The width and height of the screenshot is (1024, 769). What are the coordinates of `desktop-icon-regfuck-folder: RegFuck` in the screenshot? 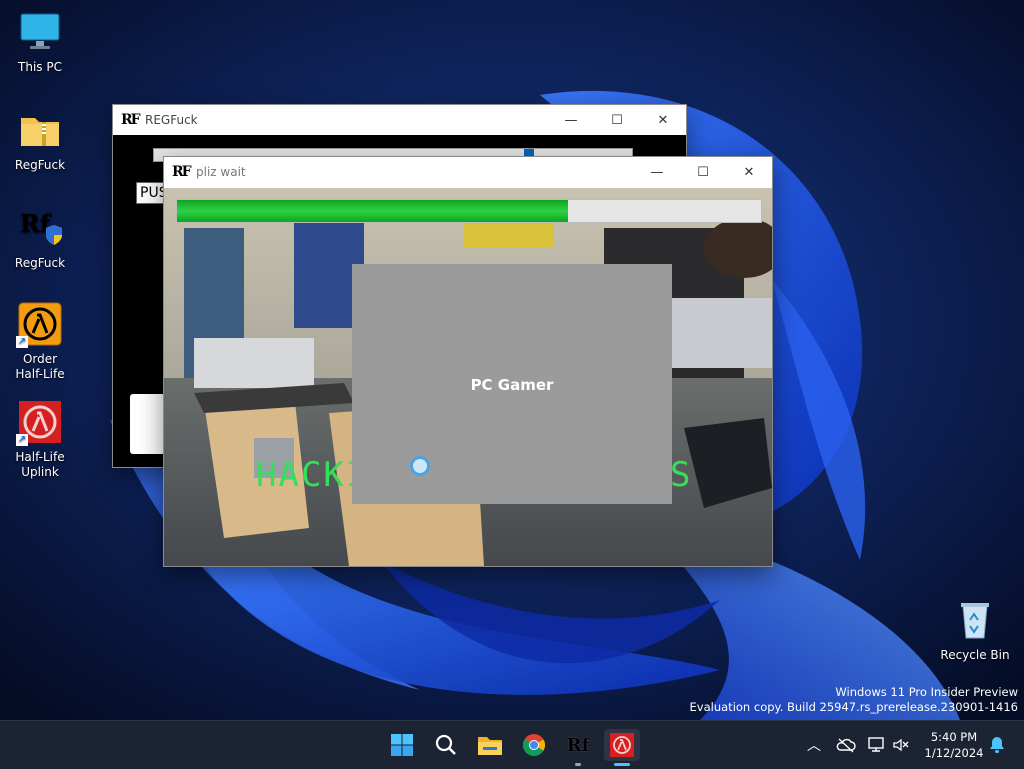 It's located at (40, 140).